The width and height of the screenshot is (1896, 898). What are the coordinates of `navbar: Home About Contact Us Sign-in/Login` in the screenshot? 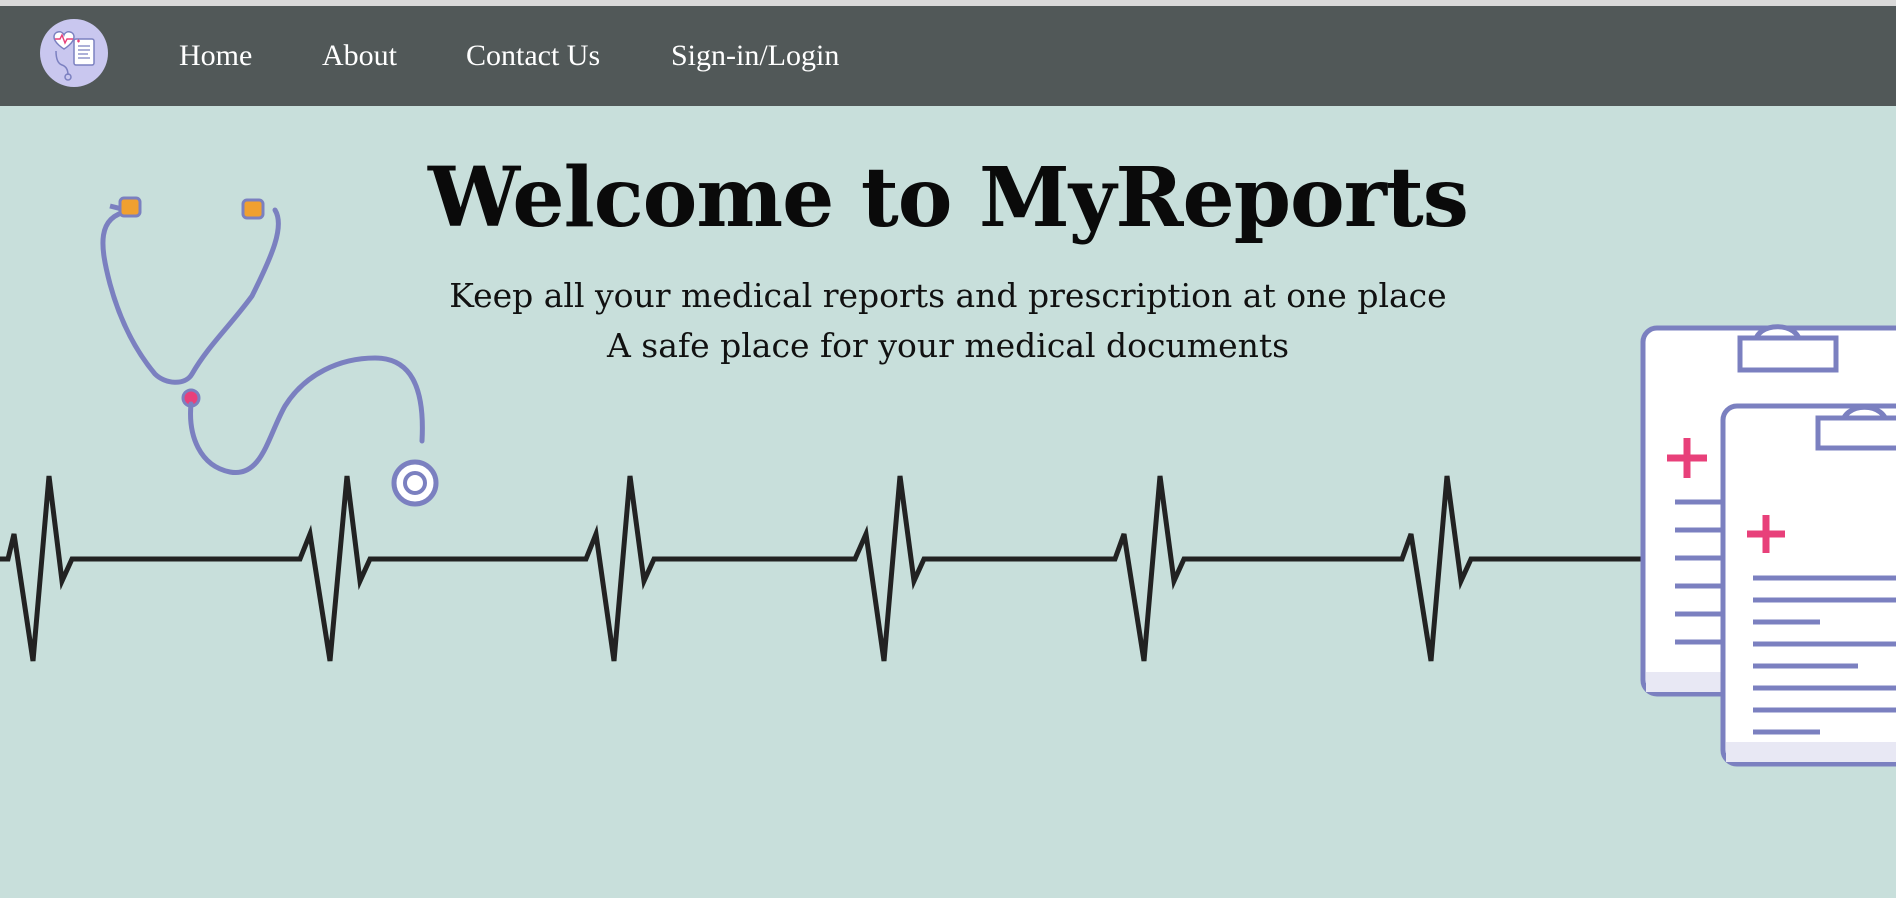 It's located at (948, 56).